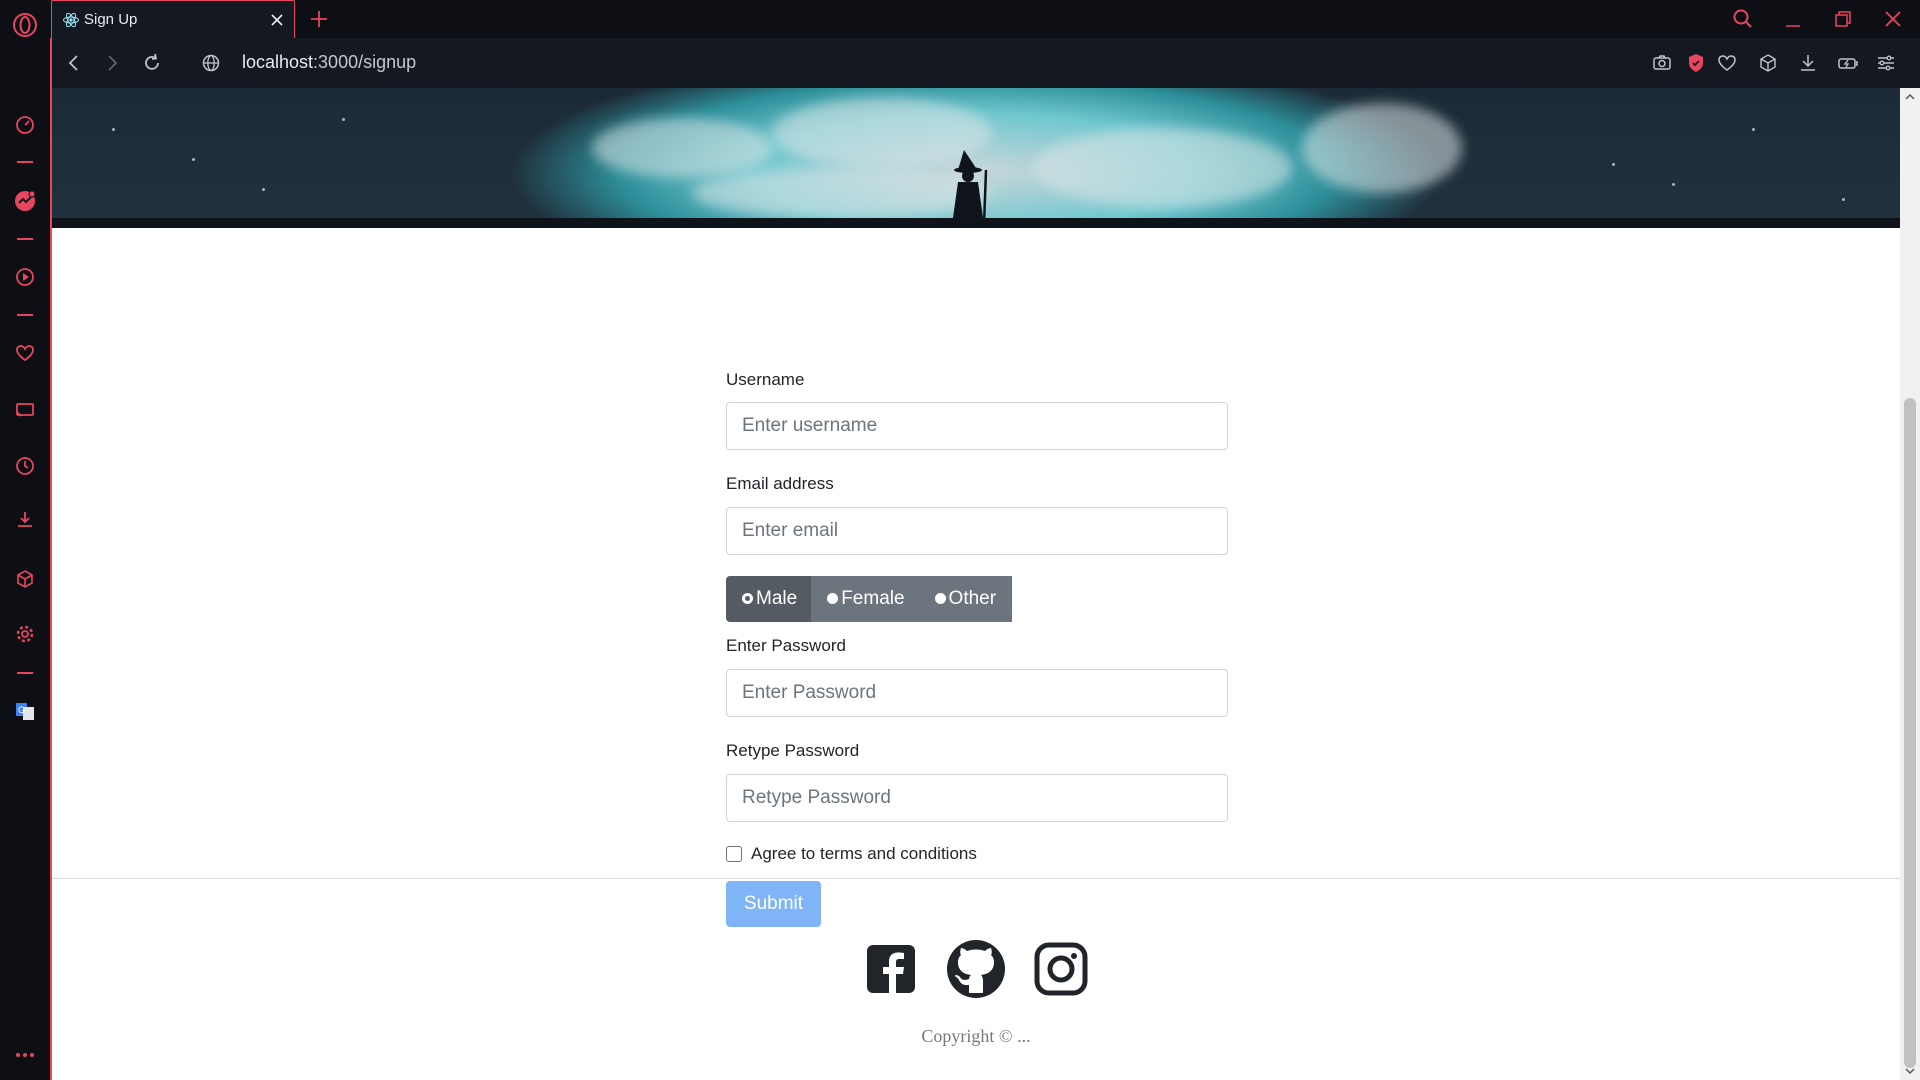  I want to click on terms-checkbox, so click(734, 854).